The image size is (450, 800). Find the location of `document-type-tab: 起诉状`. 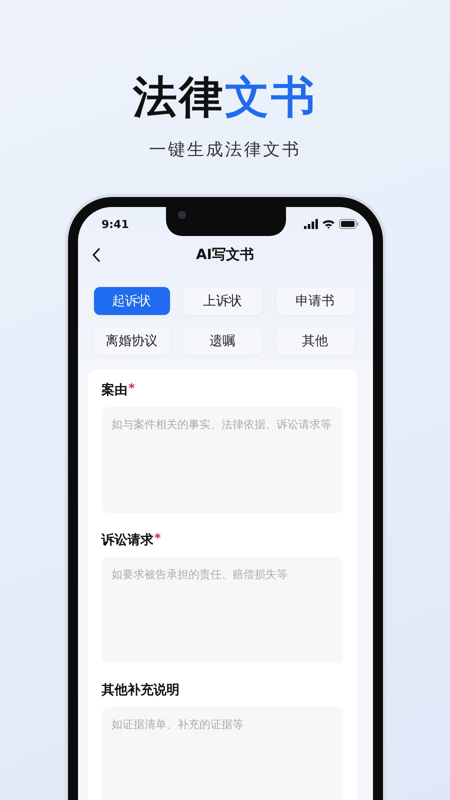

document-type-tab: 起诉状 is located at coordinates (132, 301).